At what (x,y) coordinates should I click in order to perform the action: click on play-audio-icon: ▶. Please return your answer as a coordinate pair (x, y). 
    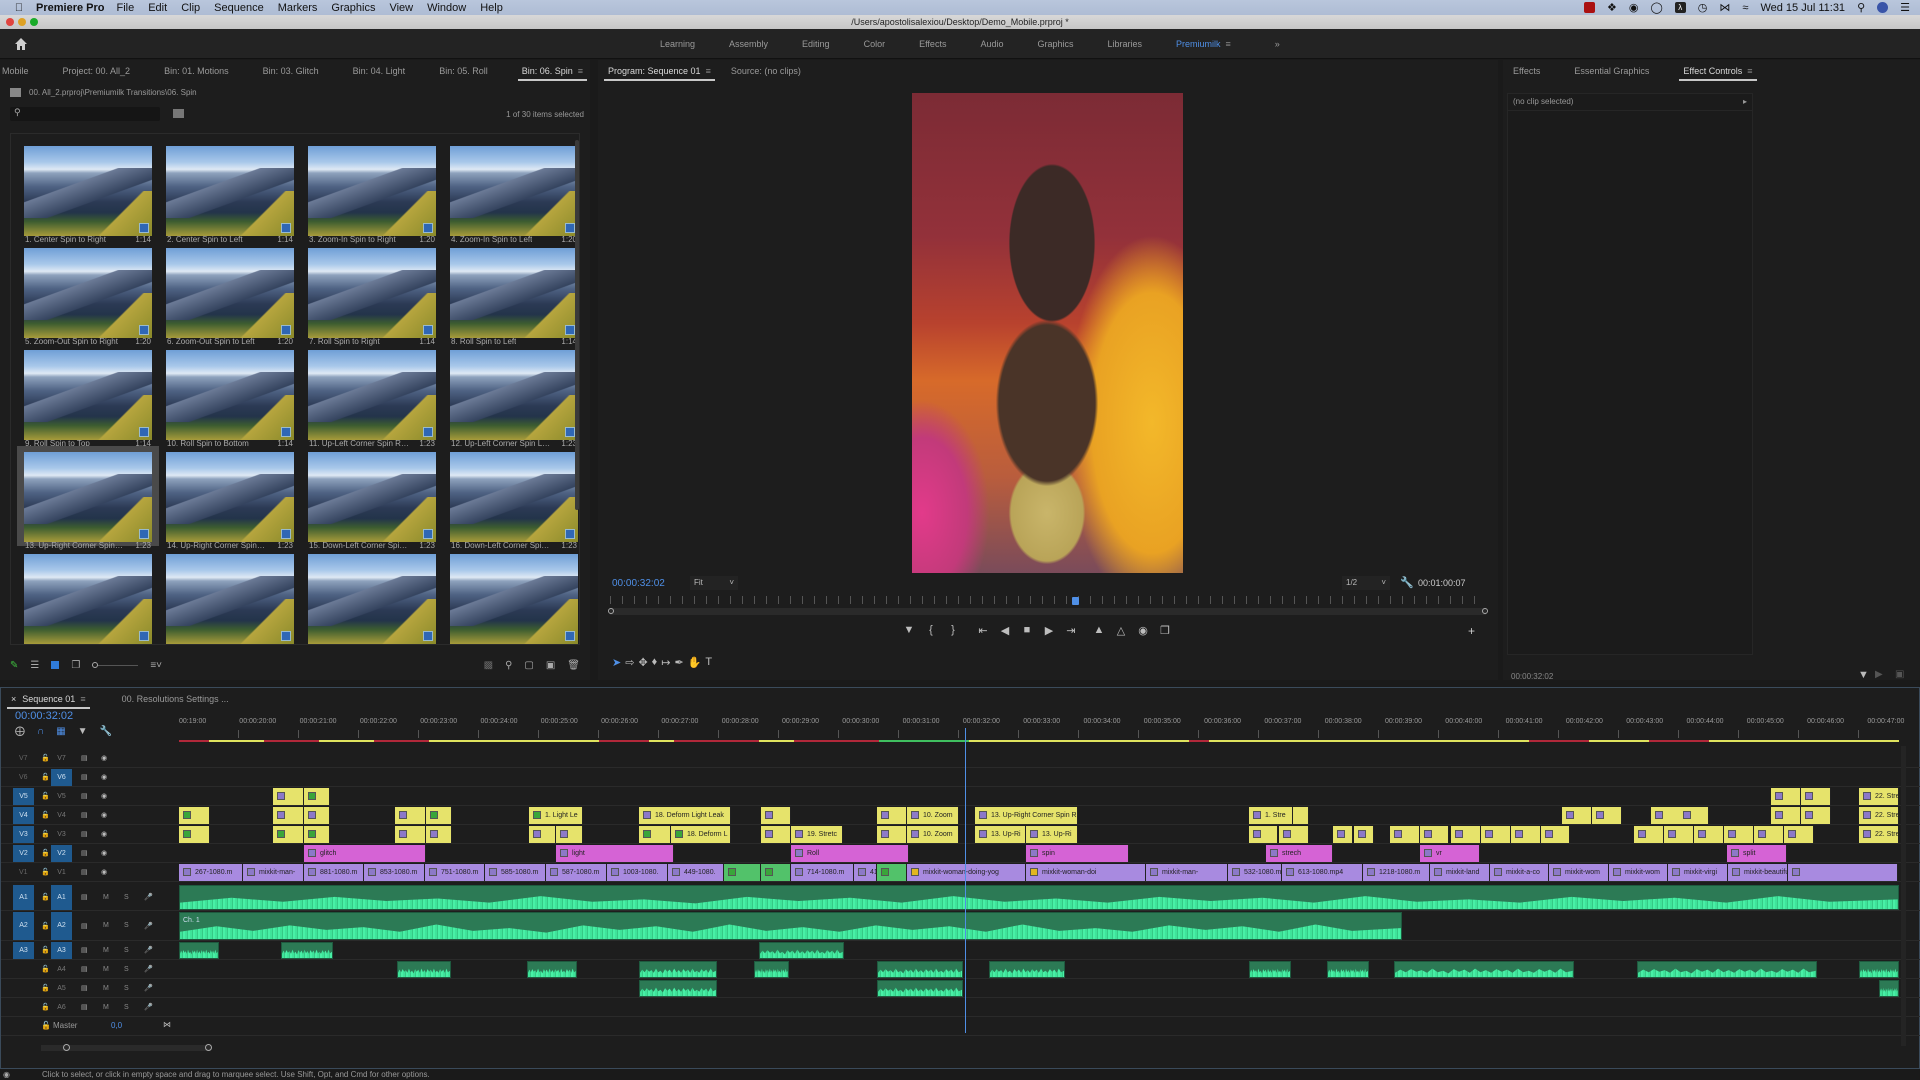
    Looking at the image, I should click on (1879, 674).